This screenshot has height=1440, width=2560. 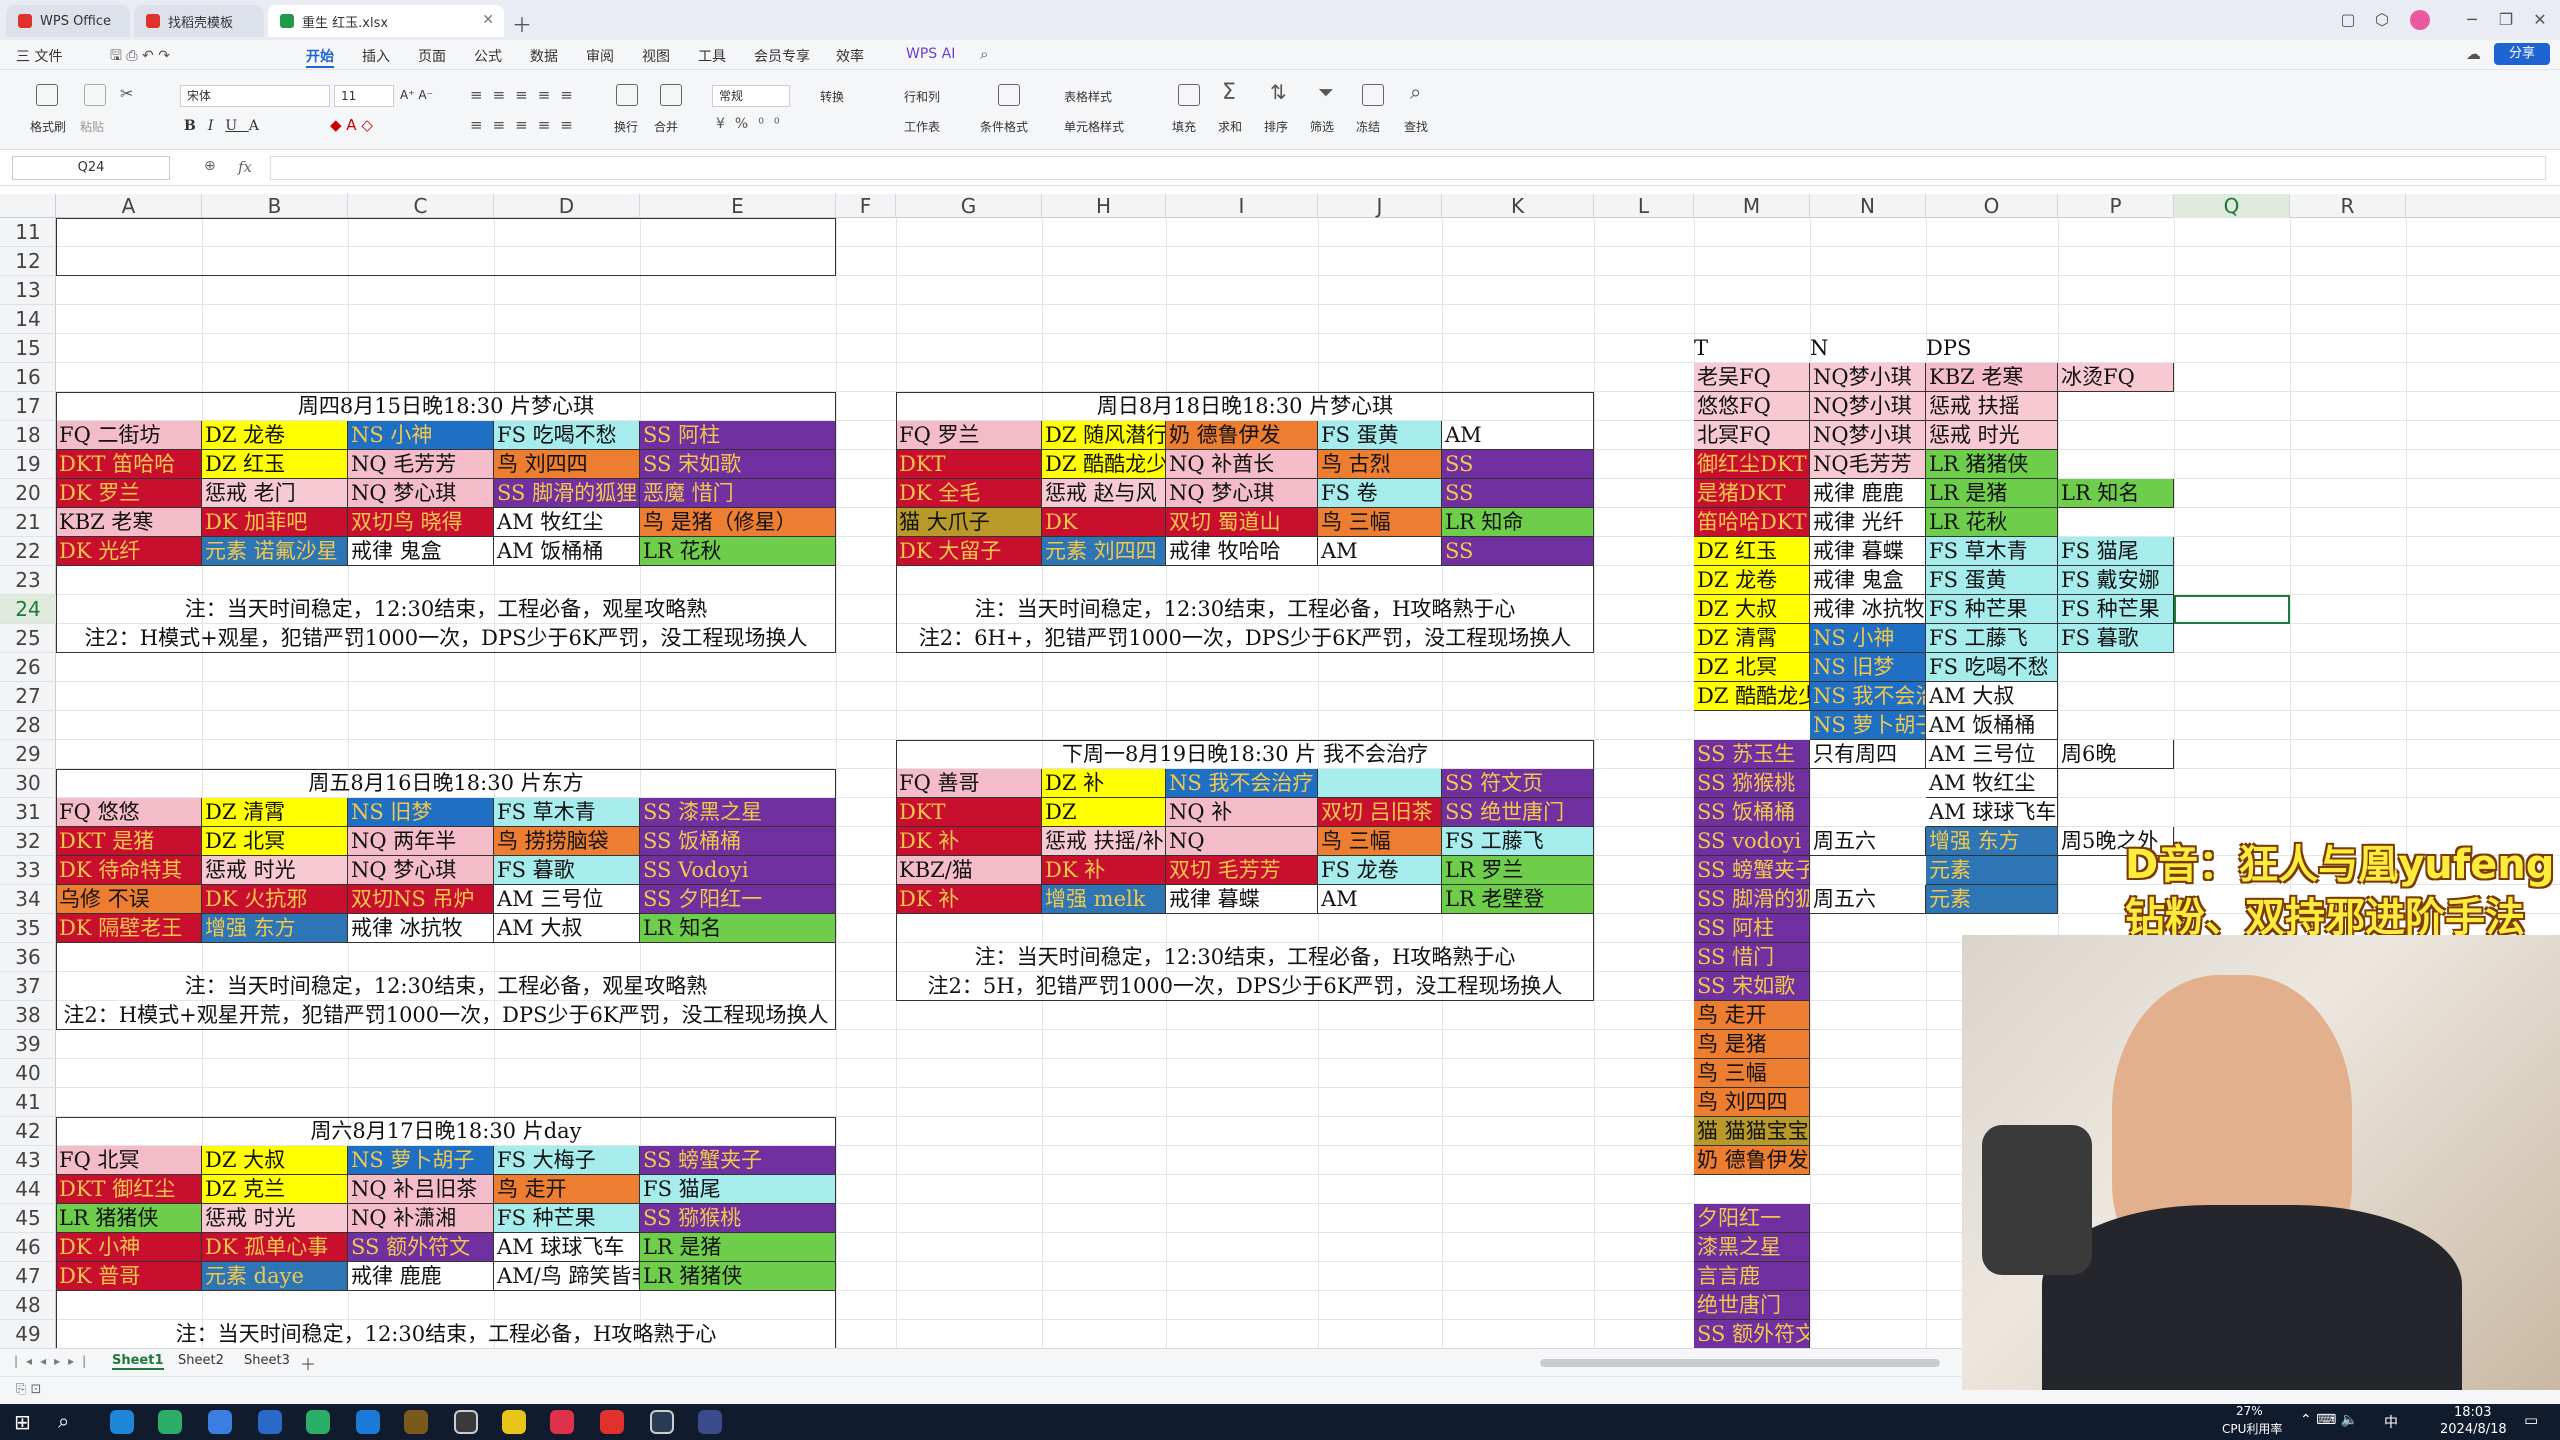 What do you see at coordinates (28, 1044) in the screenshot?
I see `row-header-39: 39` at bounding box center [28, 1044].